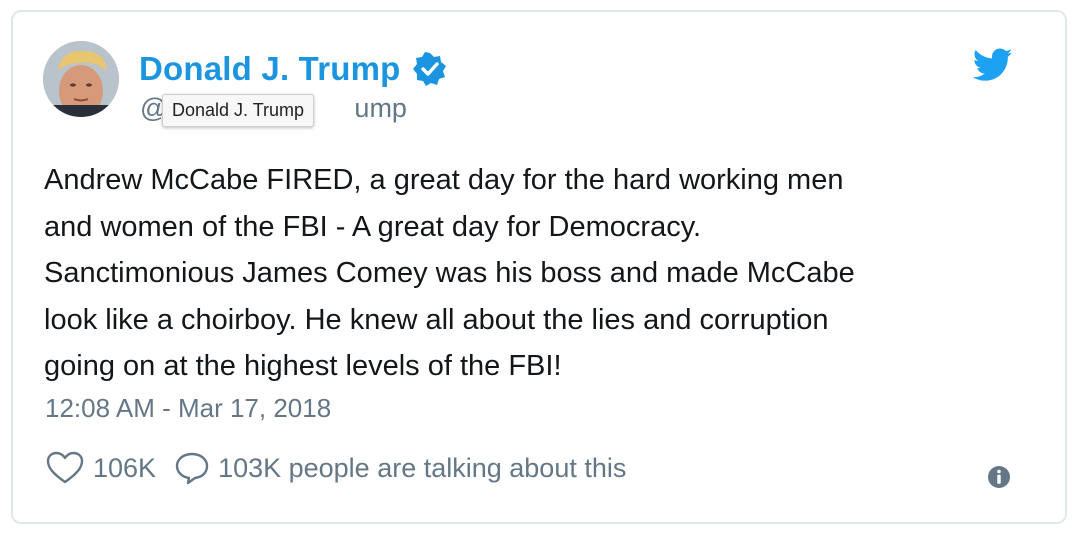 This screenshot has width=1080, height=539. What do you see at coordinates (238, 110) in the screenshot?
I see `author-tooltip: Donald J. Trump` at bounding box center [238, 110].